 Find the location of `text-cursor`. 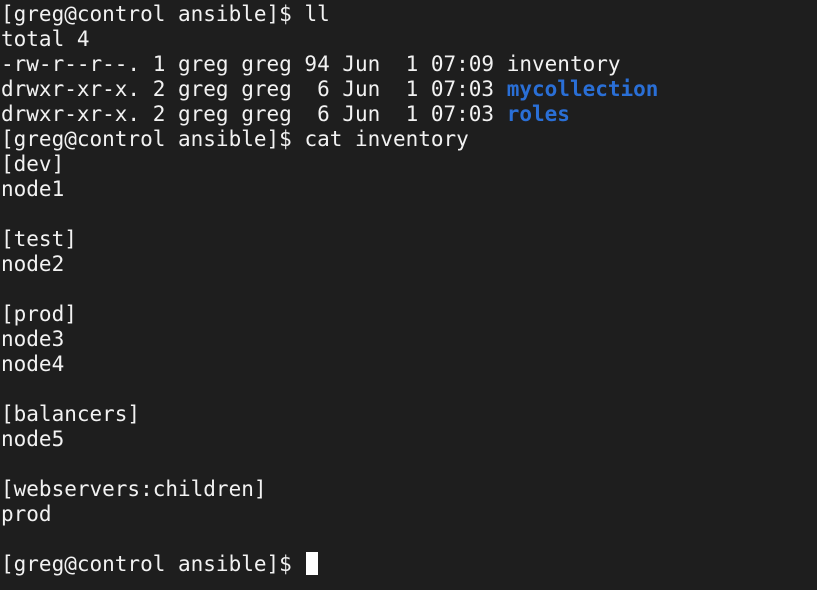

text-cursor is located at coordinates (312, 563).